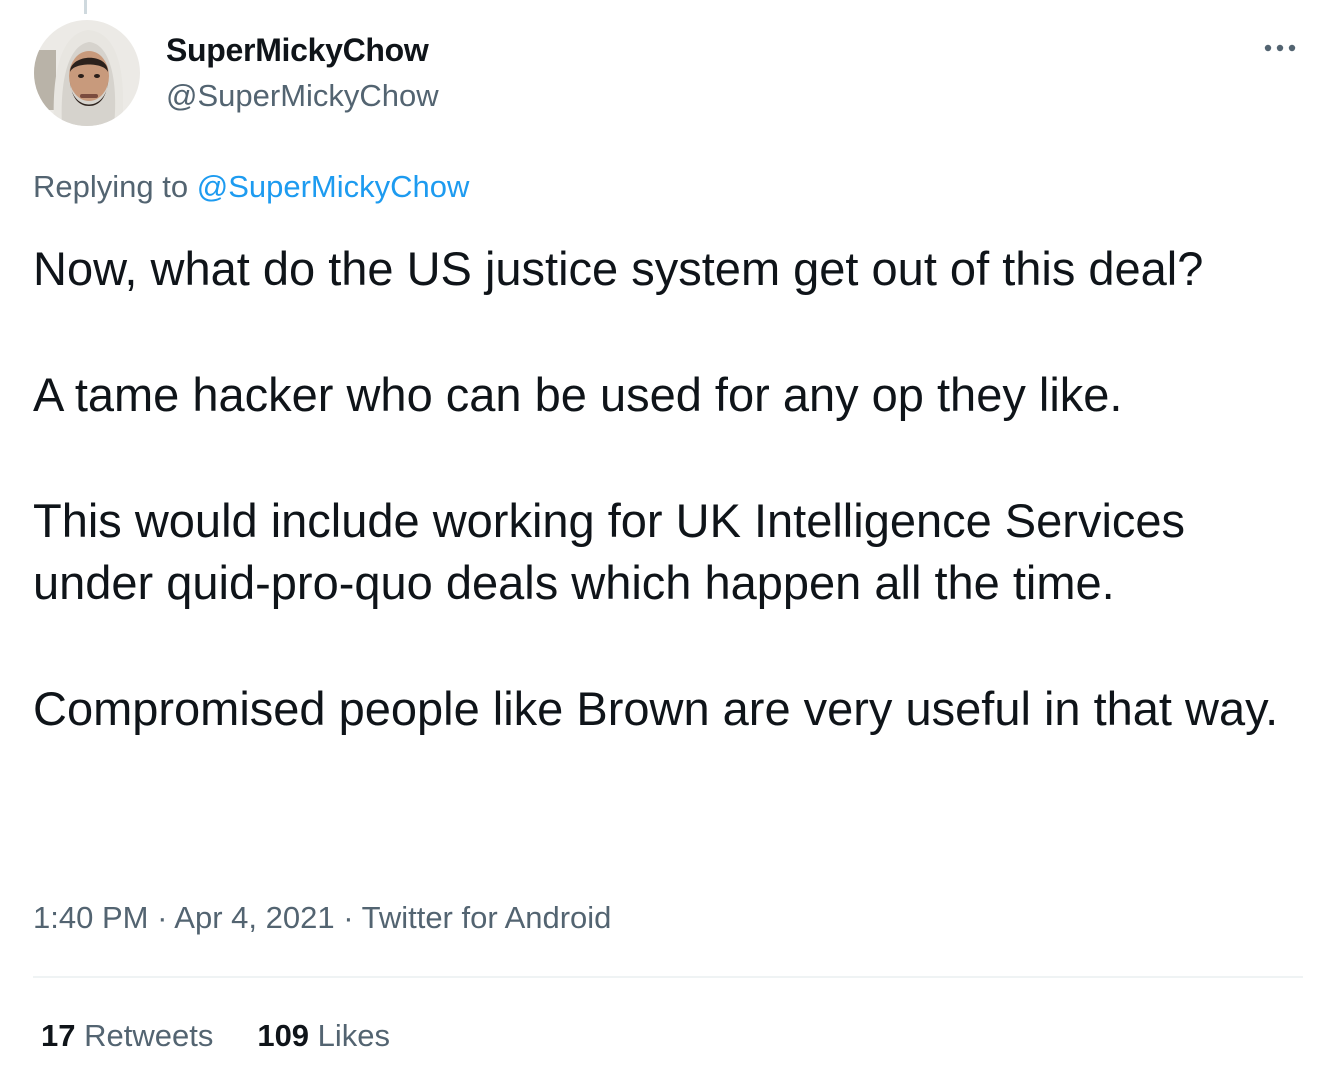  What do you see at coordinates (350, 1035) in the screenshot?
I see `likes-label: Likes` at bounding box center [350, 1035].